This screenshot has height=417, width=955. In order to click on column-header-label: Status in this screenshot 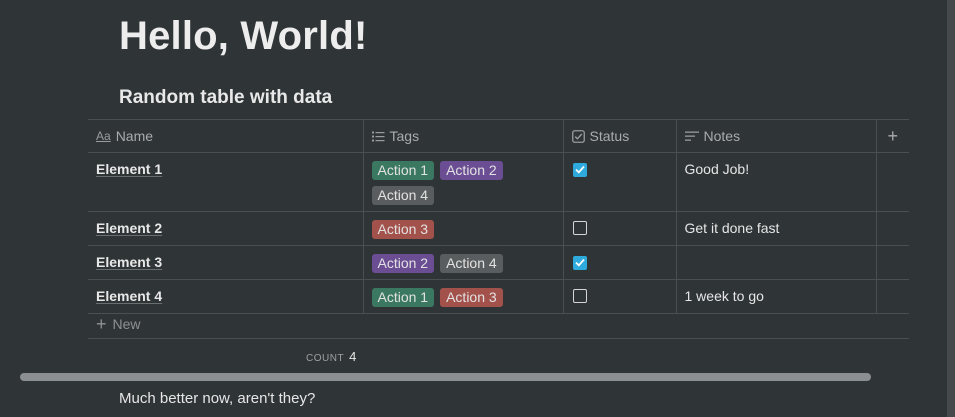, I will do `click(609, 136)`.